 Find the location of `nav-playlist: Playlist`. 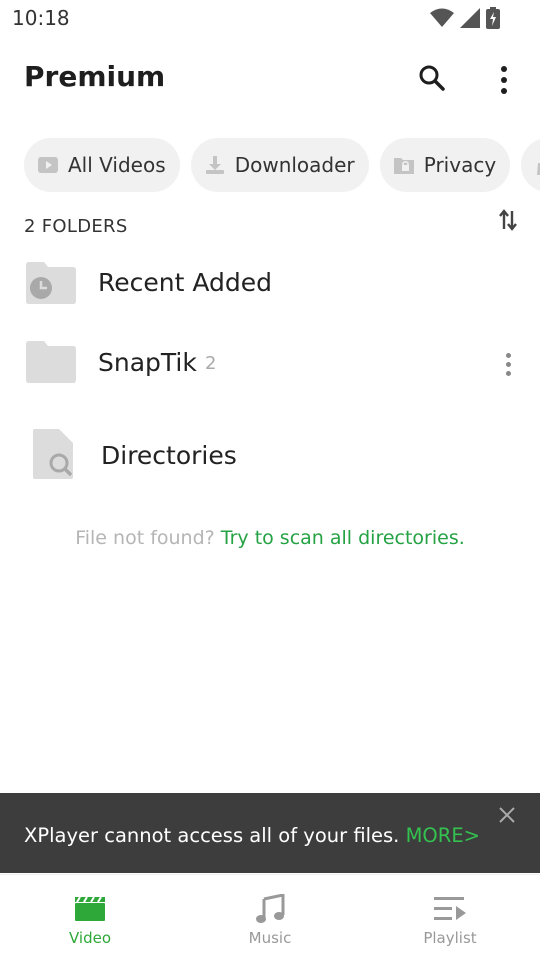

nav-playlist: Playlist is located at coordinates (450, 917).